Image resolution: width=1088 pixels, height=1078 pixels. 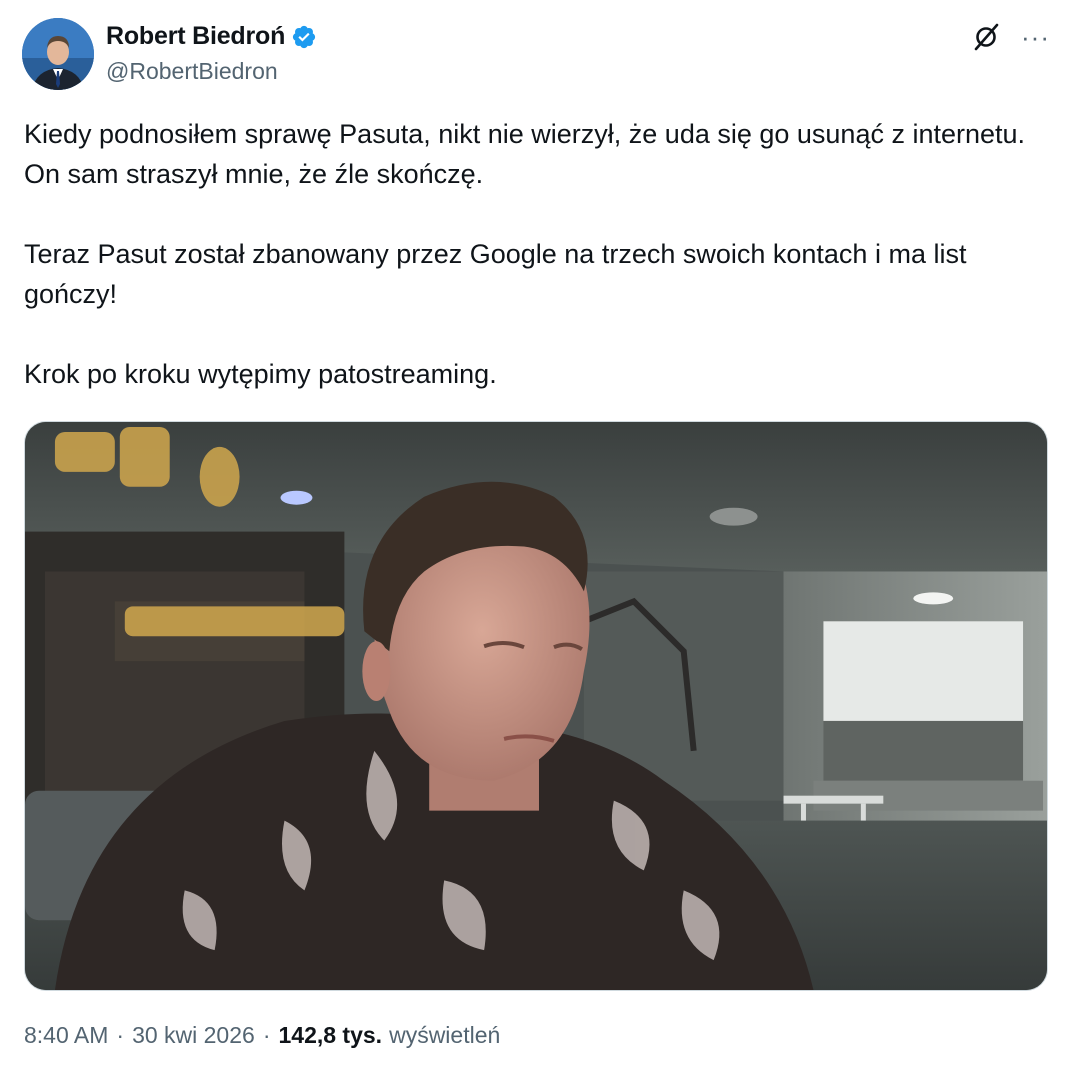 What do you see at coordinates (192, 71) in the screenshot?
I see `author-handle: @RobertBiedron` at bounding box center [192, 71].